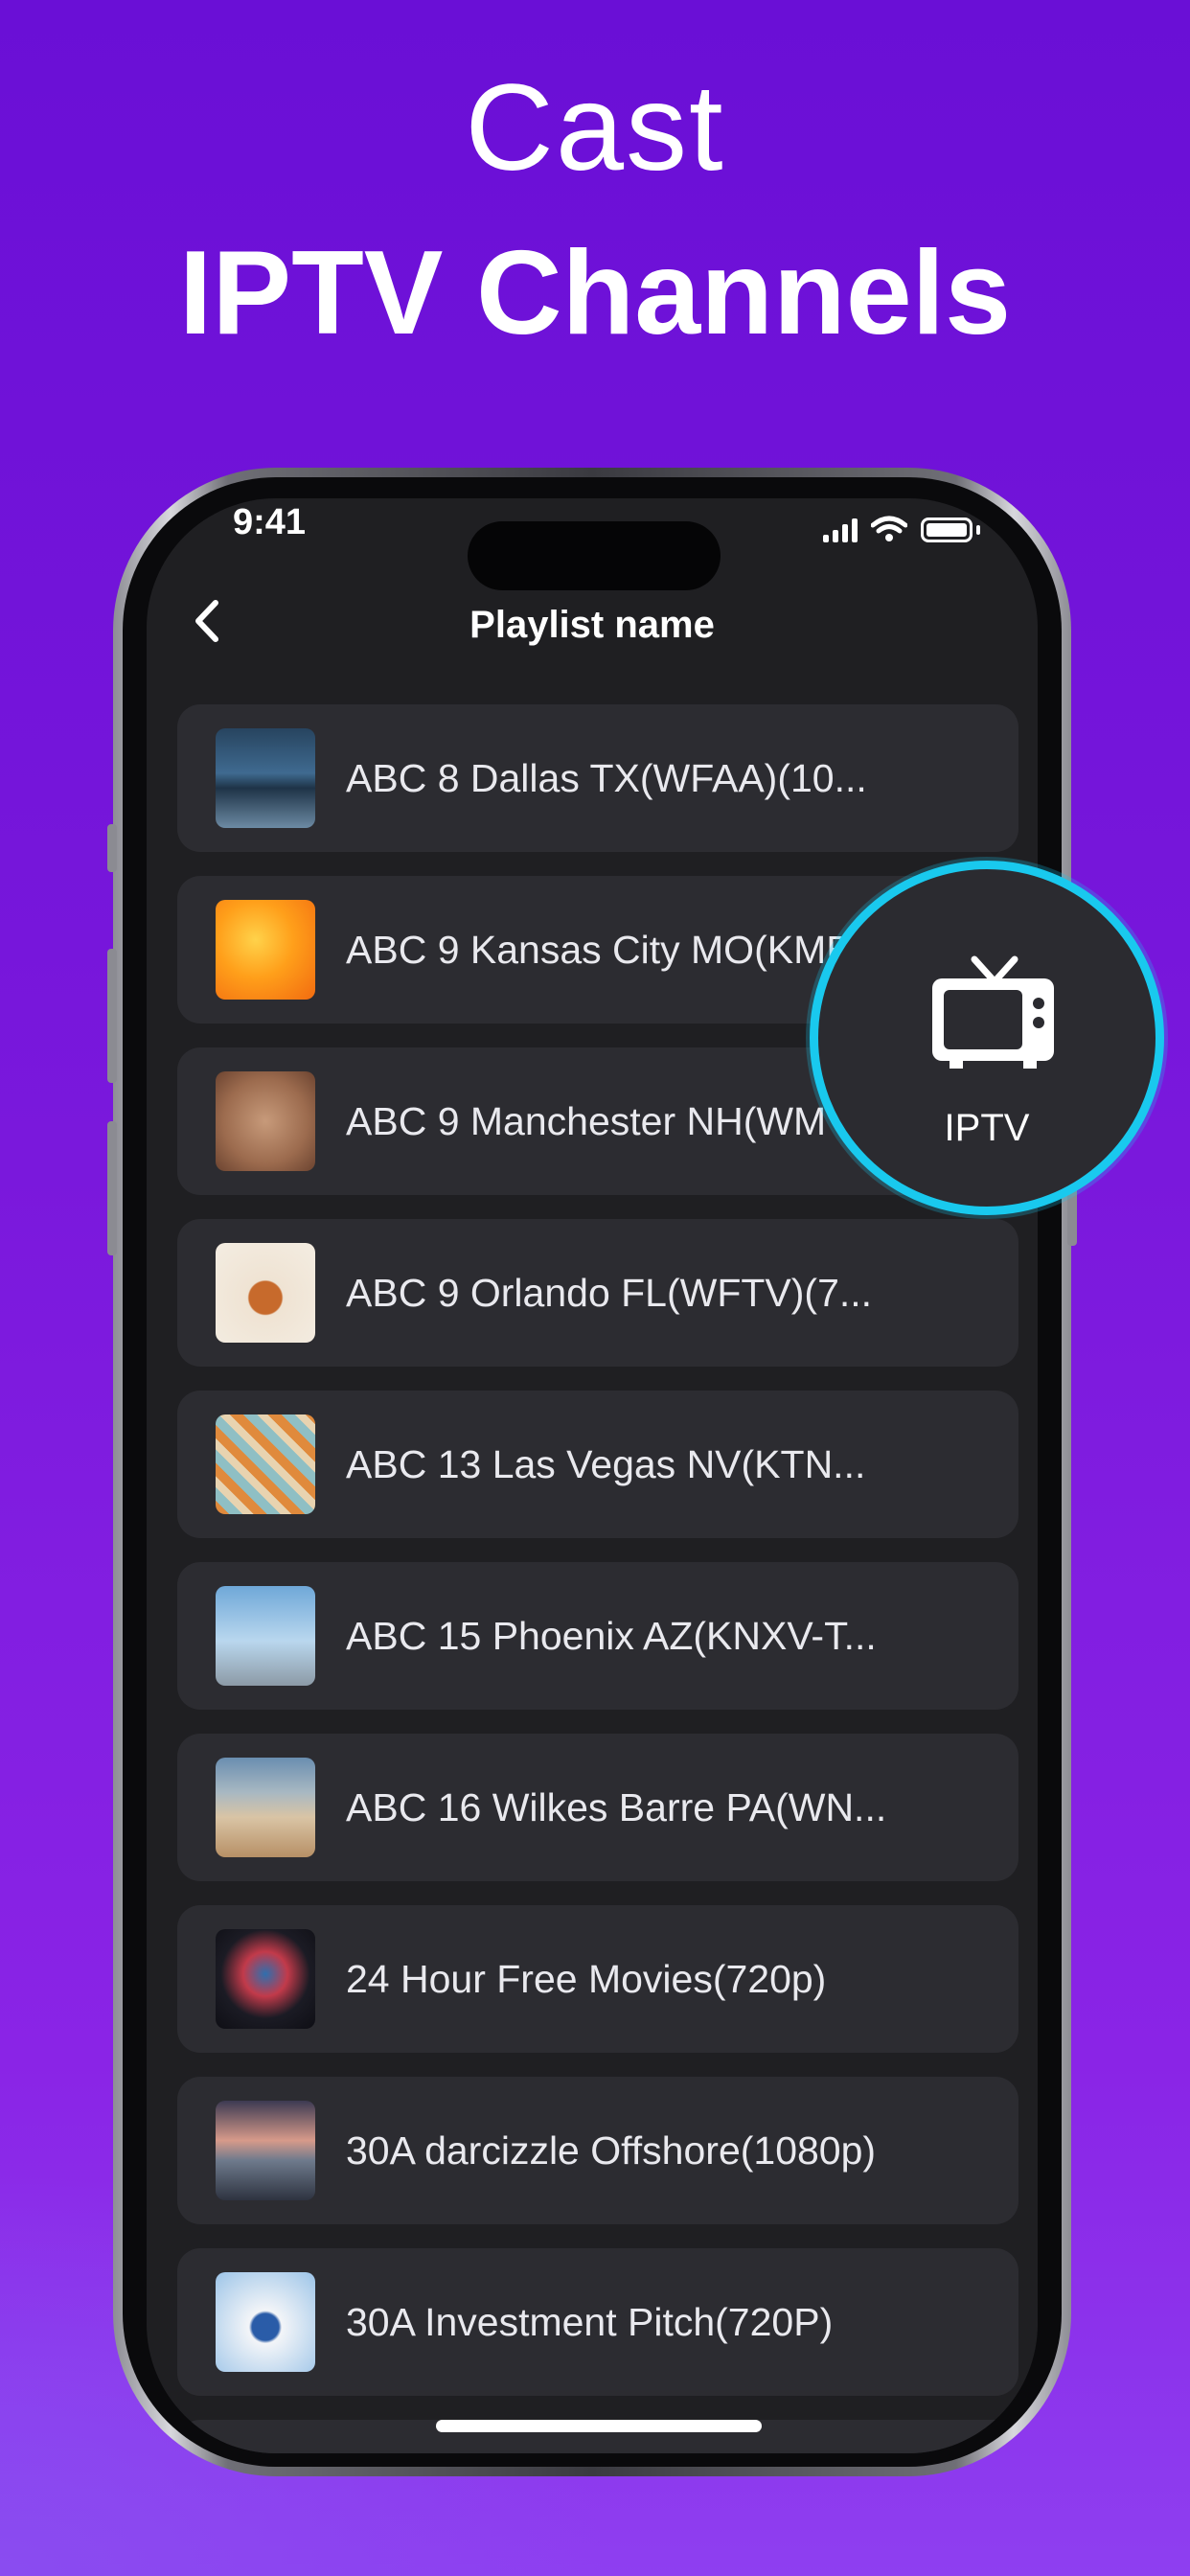 The width and height of the screenshot is (1190, 2576). Describe the element at coordinates (889, 528) in the screenshot. I see `wifi-icon` at that location.